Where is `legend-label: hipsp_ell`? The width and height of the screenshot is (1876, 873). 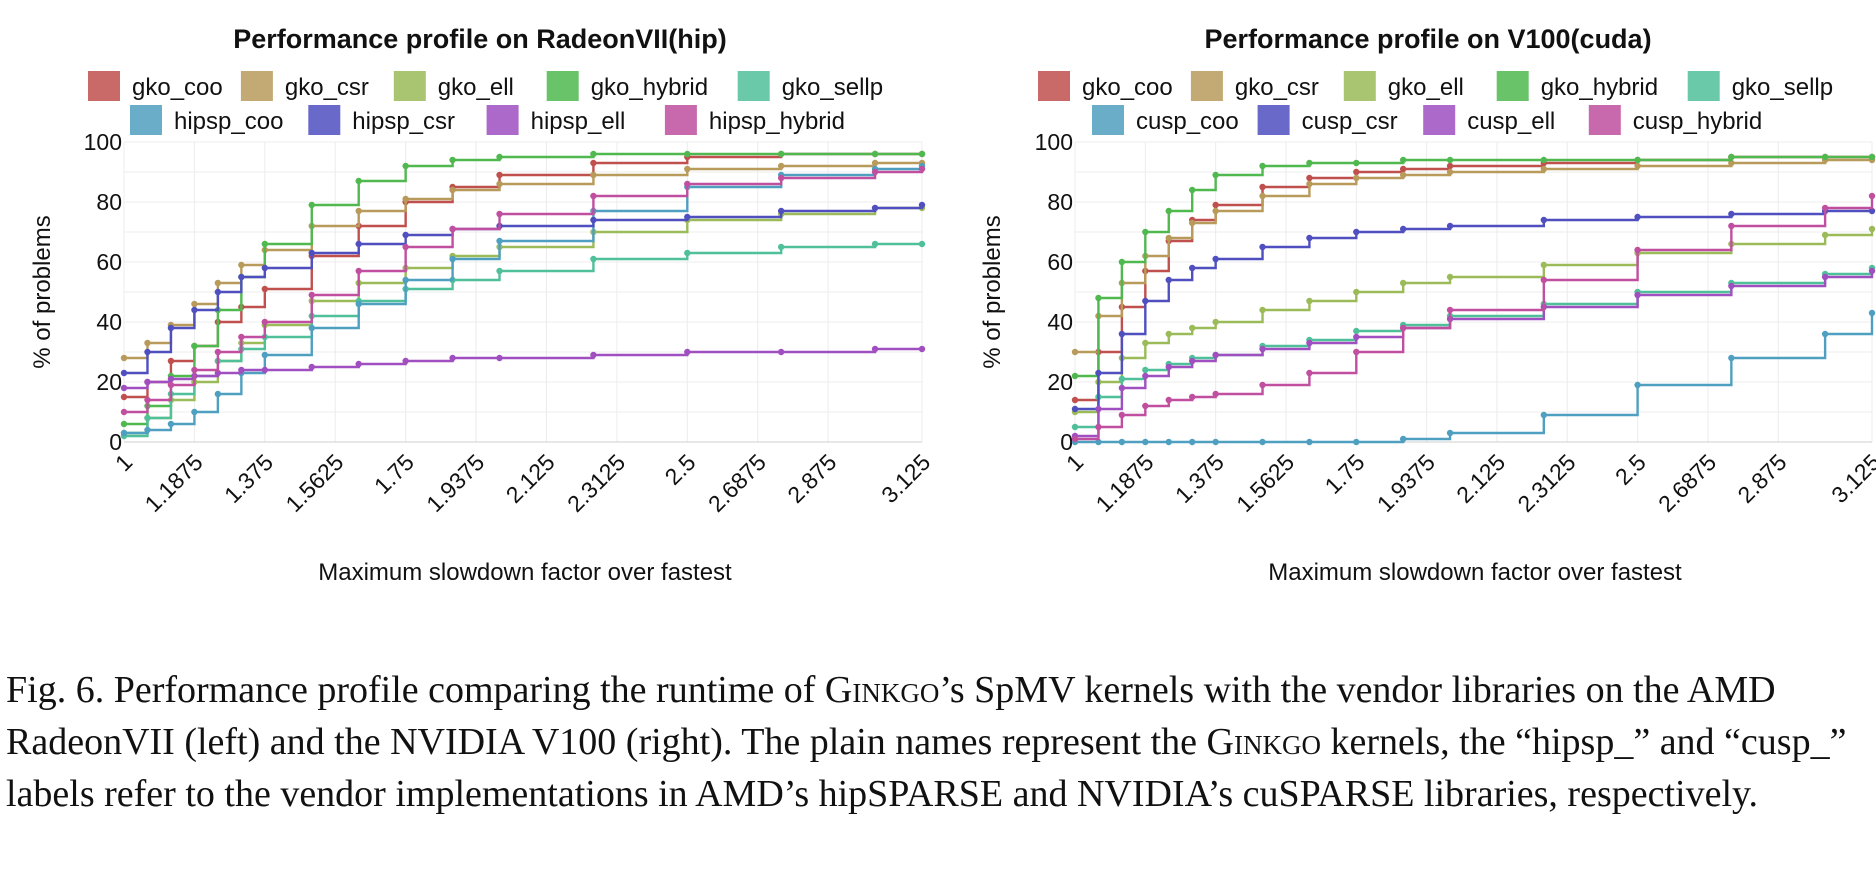
legend-label: hipsp_ell is located at coordinates (578, 121).